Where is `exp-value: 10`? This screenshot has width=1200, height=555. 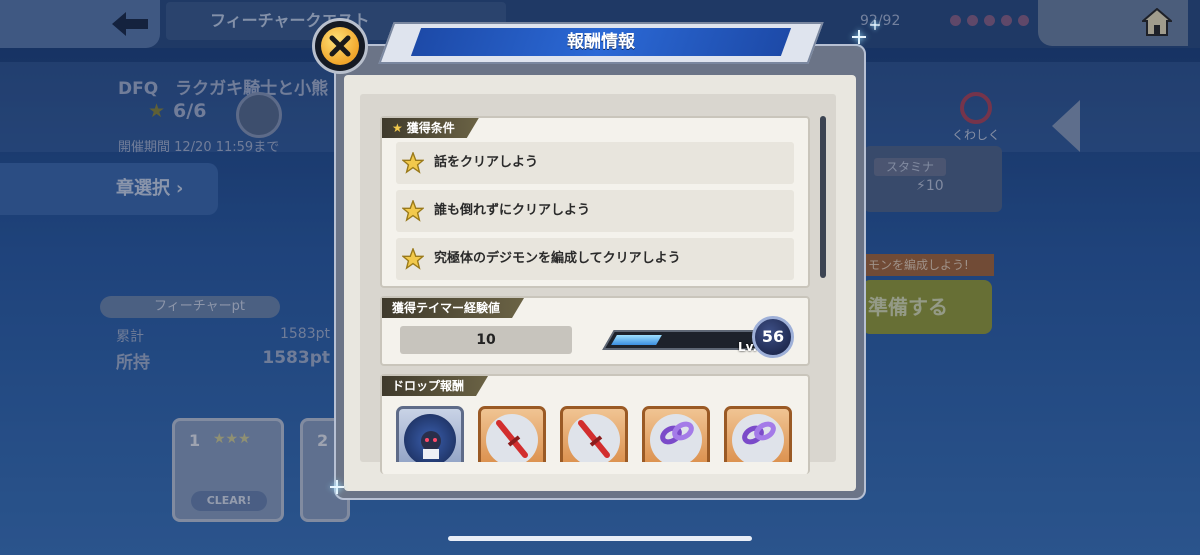
exp-value: 10 is located at coordinates (486, 340).